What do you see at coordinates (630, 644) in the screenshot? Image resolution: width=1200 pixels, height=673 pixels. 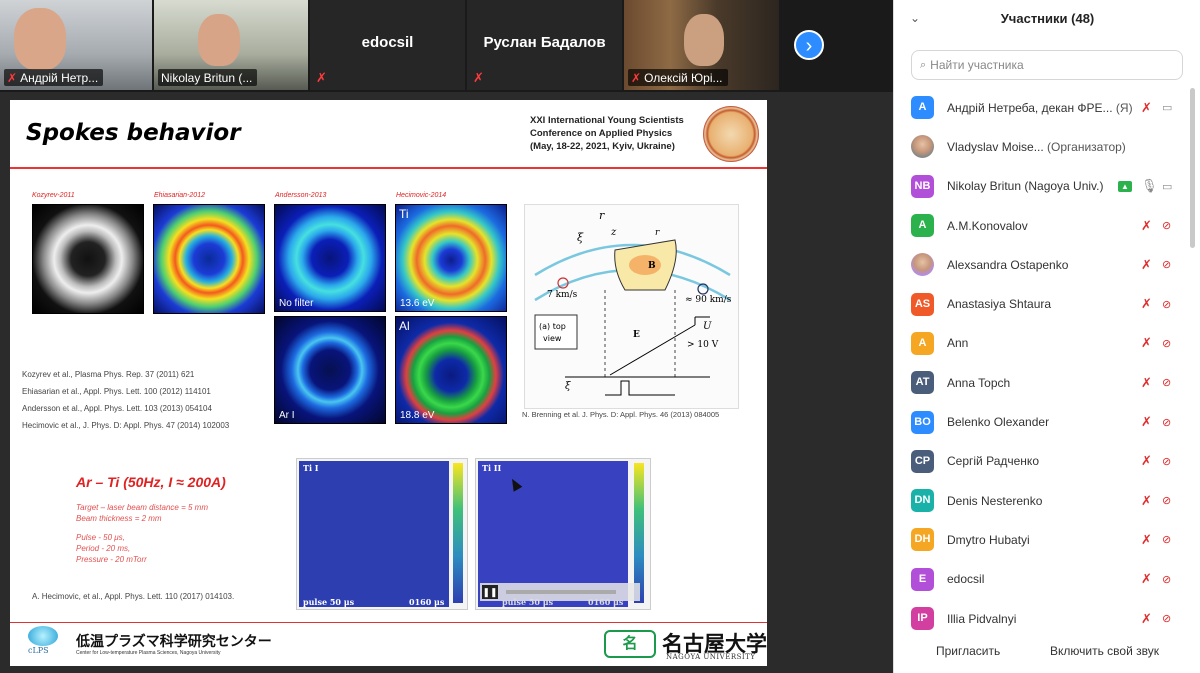 I see `nagoya-university-logo: 名` at bounding box center [630, 644].